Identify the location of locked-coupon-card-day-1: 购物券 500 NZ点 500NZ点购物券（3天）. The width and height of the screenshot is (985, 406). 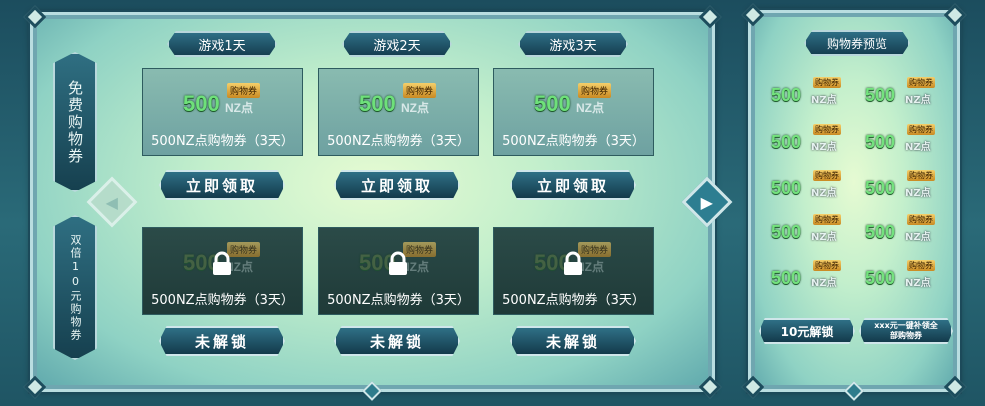
(222, 271).